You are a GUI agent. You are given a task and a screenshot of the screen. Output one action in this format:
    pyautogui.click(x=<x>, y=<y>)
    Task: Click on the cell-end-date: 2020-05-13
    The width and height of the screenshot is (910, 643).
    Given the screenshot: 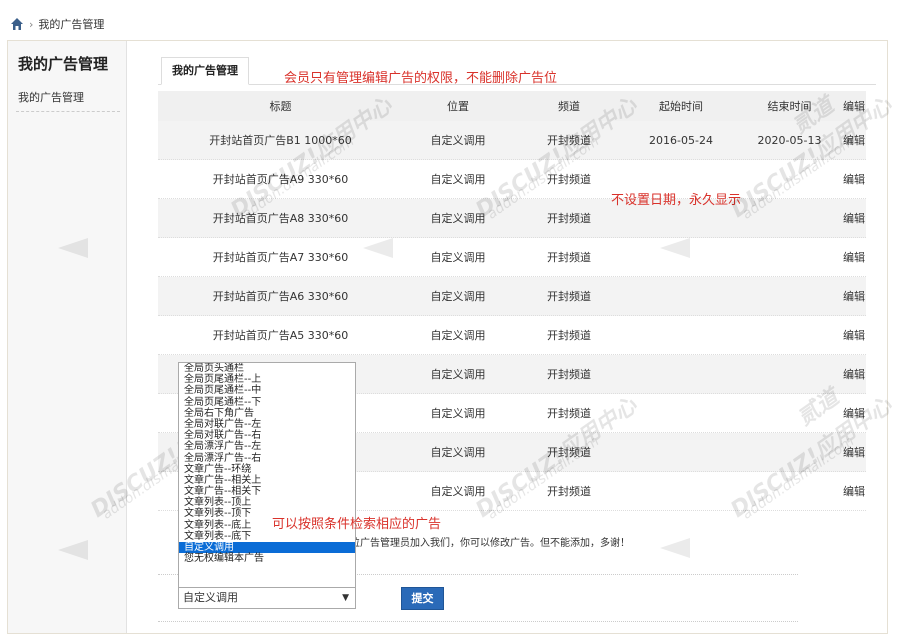 What is the action you would take?
    pyautogui.click(x=789, y=140)
    